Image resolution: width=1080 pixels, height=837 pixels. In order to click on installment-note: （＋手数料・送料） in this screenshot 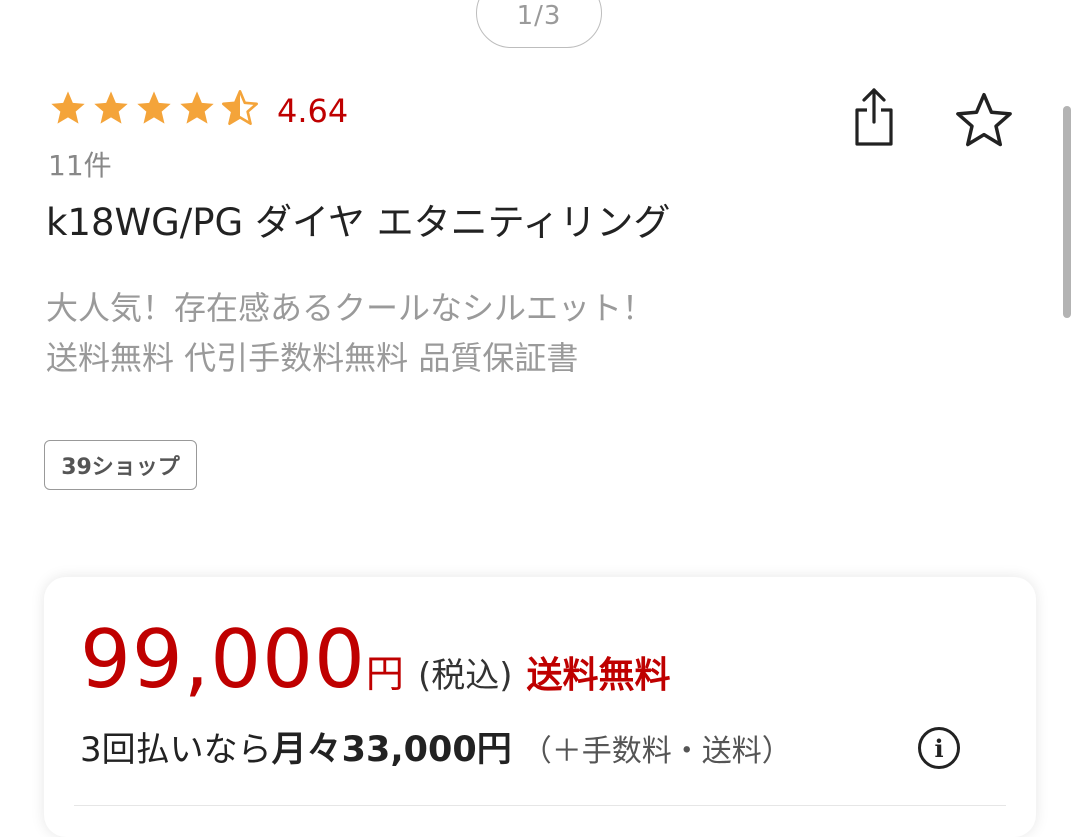, I will do `click(656, 751)`.